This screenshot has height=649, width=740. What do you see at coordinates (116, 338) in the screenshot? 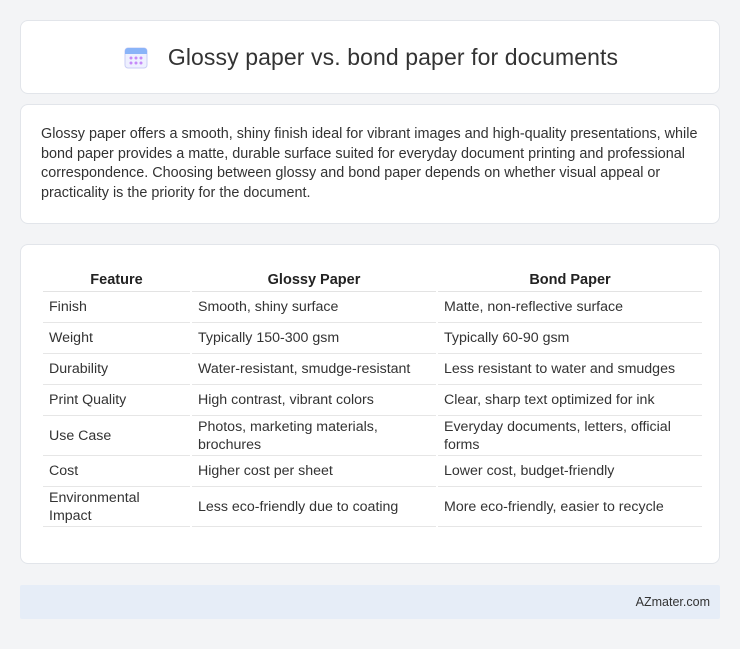
I see `cell-feature: Weight` at bounding box center [116, 338].